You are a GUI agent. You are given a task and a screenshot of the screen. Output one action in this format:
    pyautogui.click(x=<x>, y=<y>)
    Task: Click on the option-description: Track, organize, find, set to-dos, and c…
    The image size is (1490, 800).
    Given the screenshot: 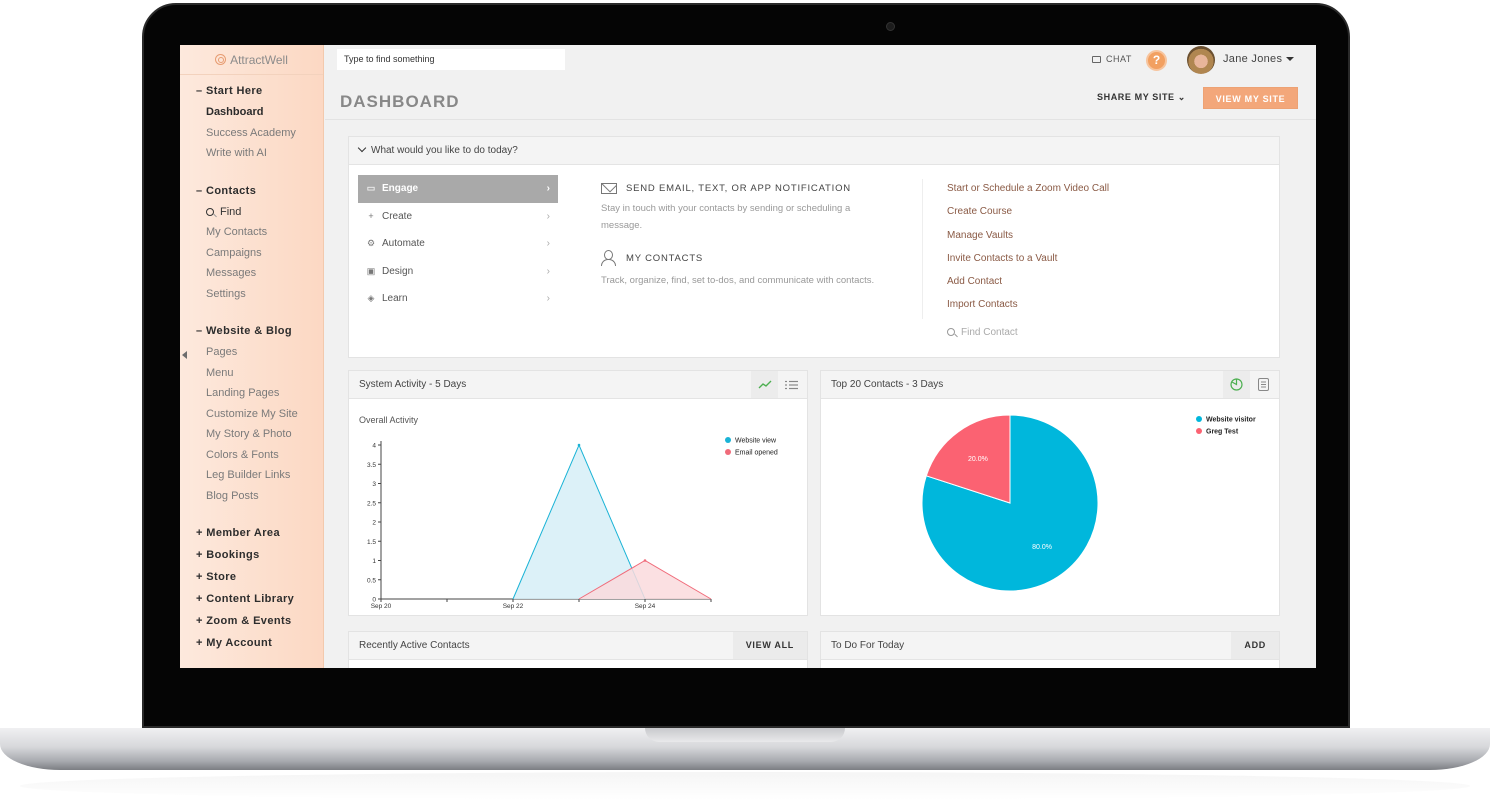 What is the action you would take?
    pyautogui.click(x=738, y=280)
    